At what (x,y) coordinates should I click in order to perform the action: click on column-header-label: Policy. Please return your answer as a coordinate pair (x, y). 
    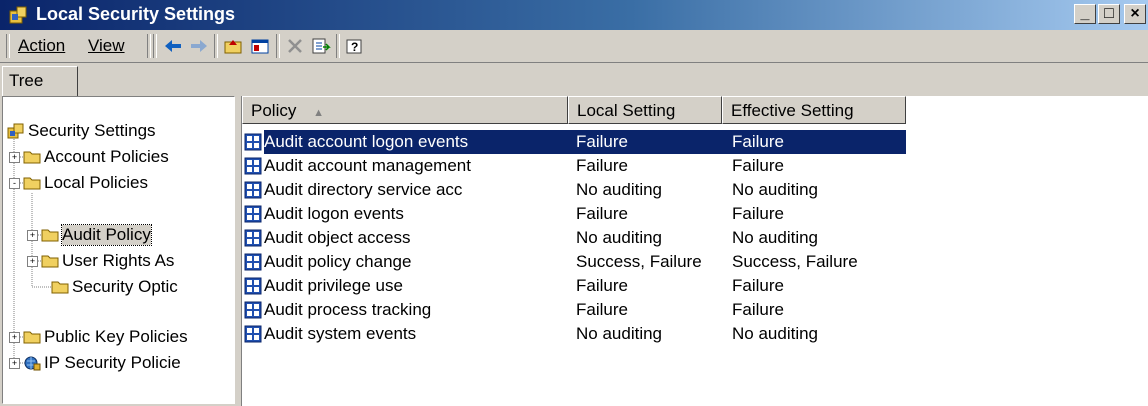
    Looking at the image, I should click on (274, 110).